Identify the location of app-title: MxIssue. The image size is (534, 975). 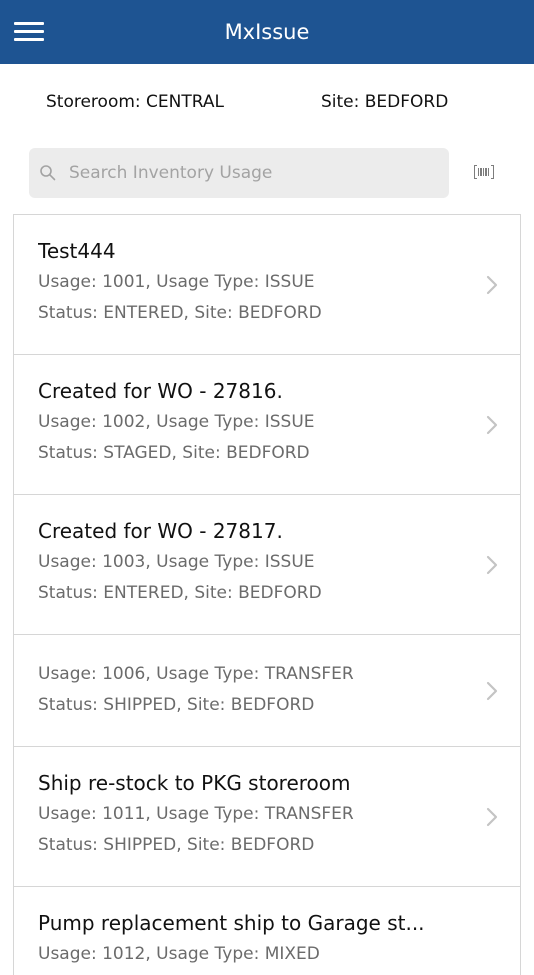
(267, 32).